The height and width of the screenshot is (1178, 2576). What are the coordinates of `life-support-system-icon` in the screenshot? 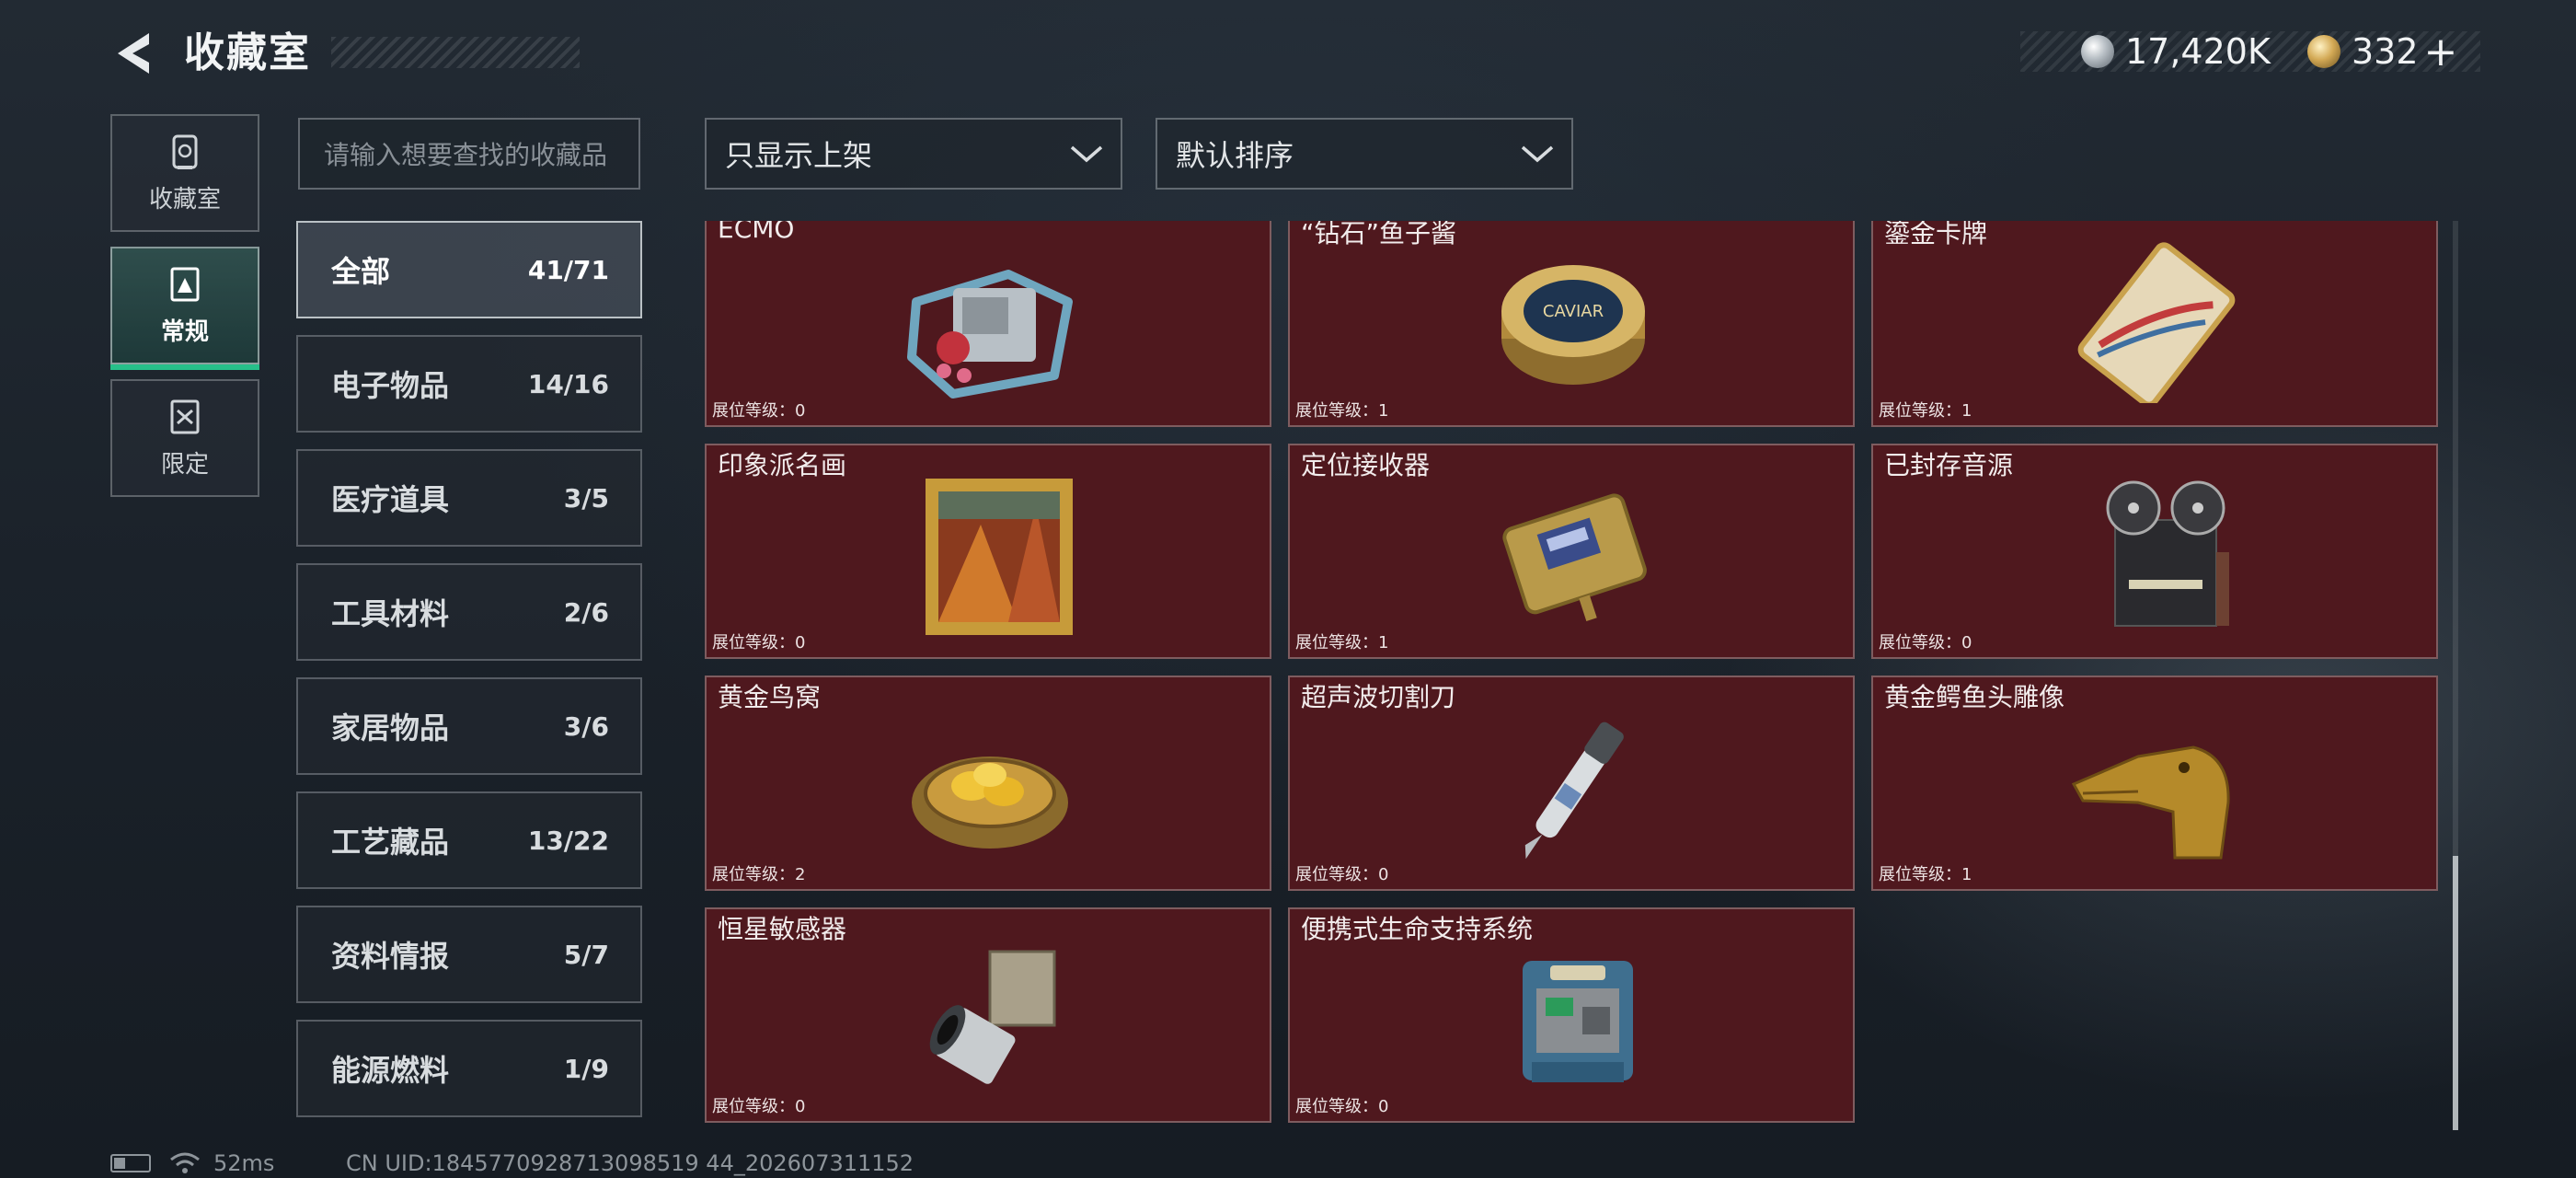 It's located at (1578, 1021).